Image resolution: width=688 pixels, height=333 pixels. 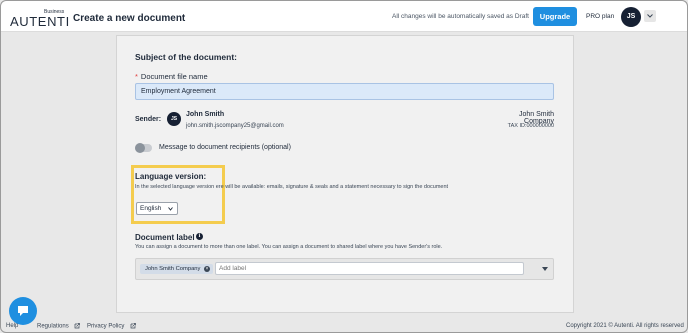 I want to click on label-chip: John Smith Company ×, so click(x=176, y=269).